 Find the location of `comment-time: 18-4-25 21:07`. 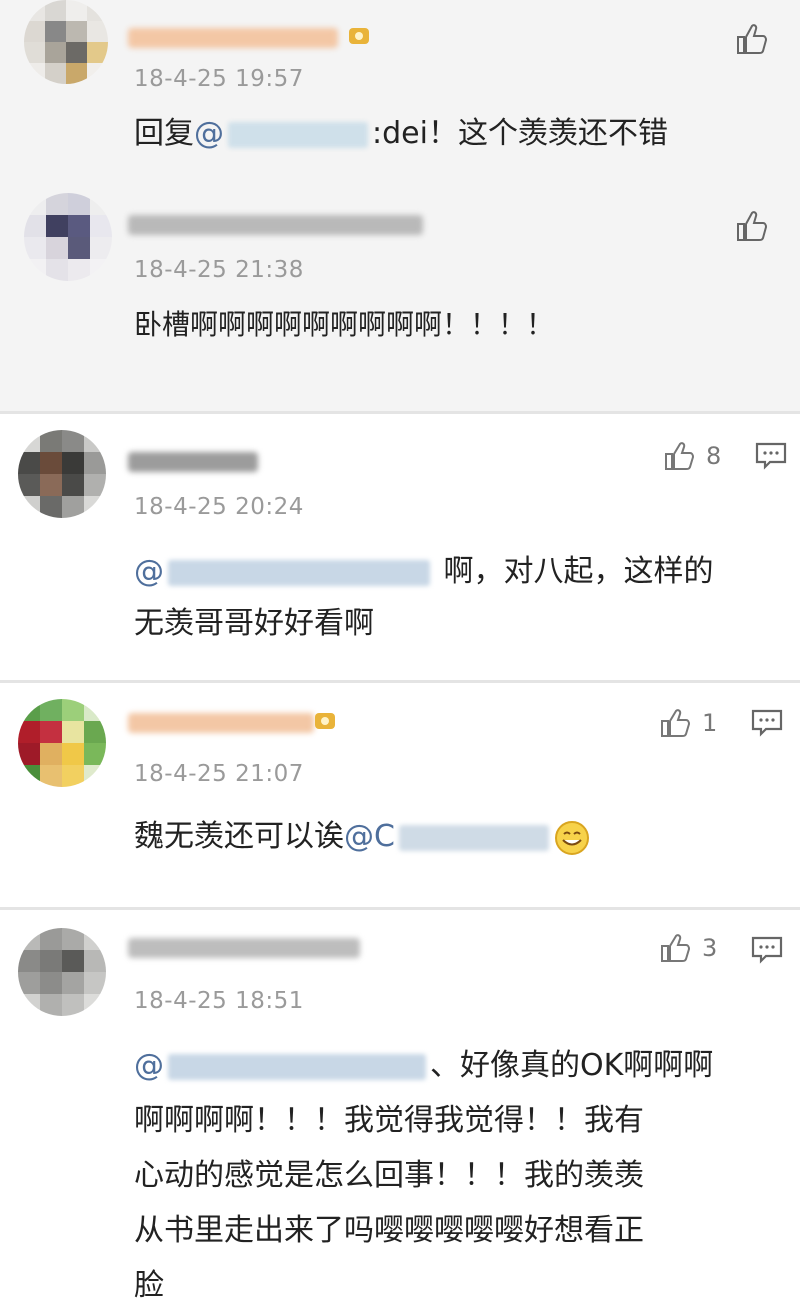

comment-time: 18-4-25 21:07 is located at coordinates (219, 774).